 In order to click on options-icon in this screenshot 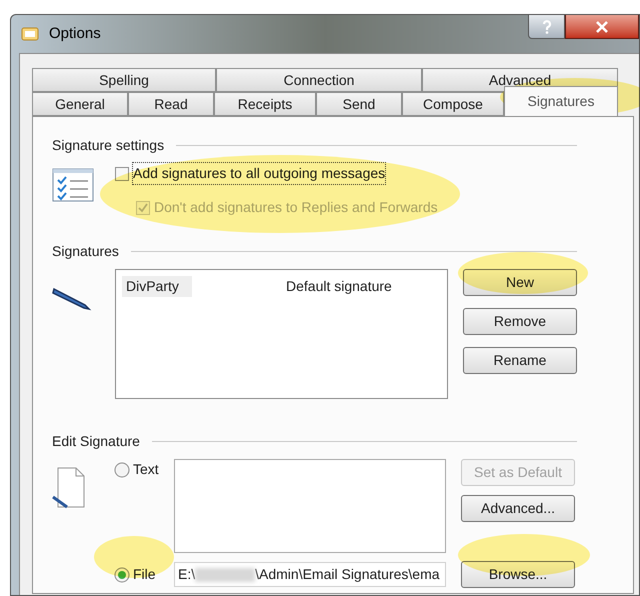, I will do `click(31, 34)`.